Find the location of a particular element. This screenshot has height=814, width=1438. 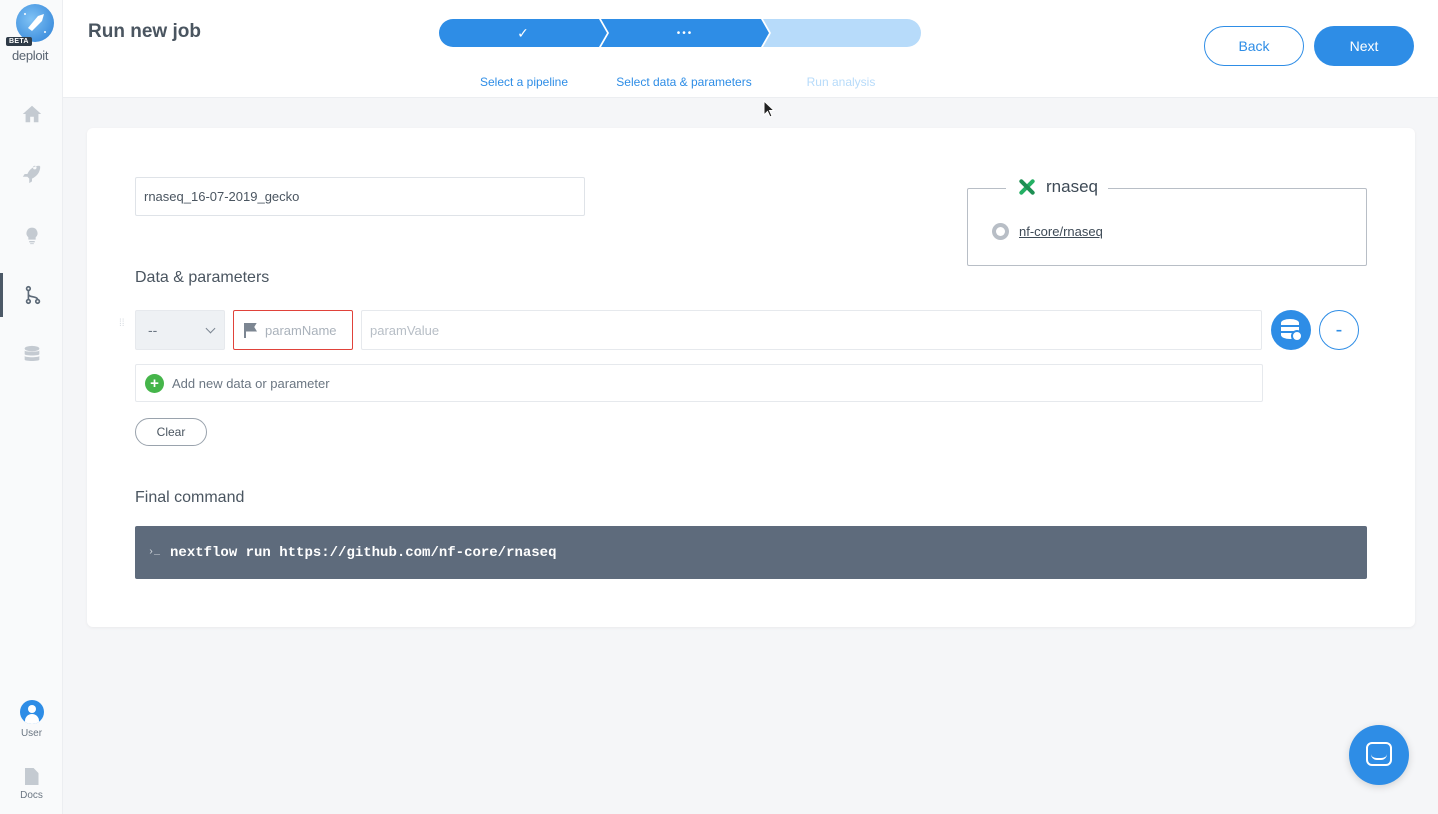

nav-ideas is located at coordinates (31, 235).